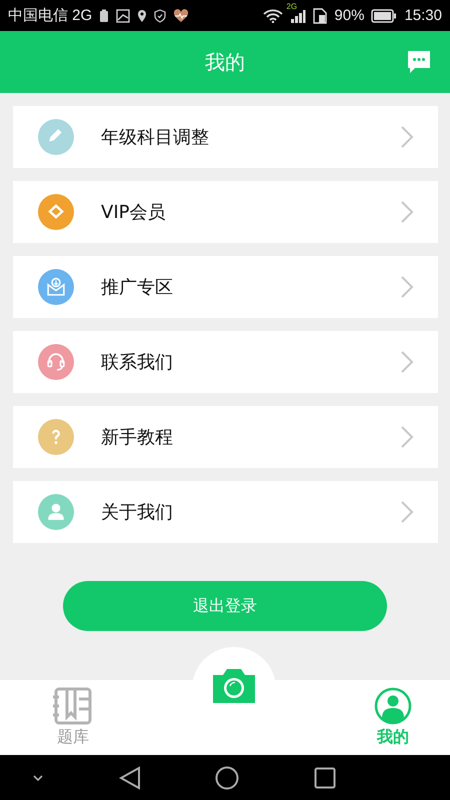 The image size is (450, 800). I want to click on sim-icon, so click(320, 16).